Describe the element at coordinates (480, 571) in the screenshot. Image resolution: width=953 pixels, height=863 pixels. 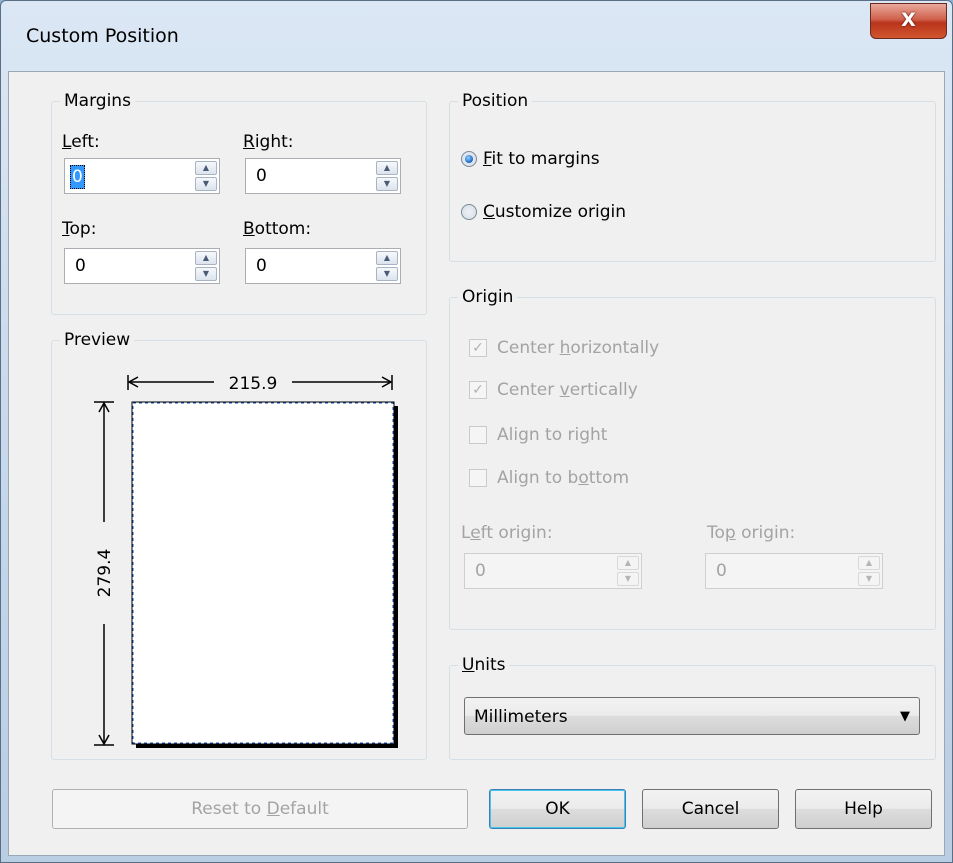
I see `left-origin-value: 0` at that location.